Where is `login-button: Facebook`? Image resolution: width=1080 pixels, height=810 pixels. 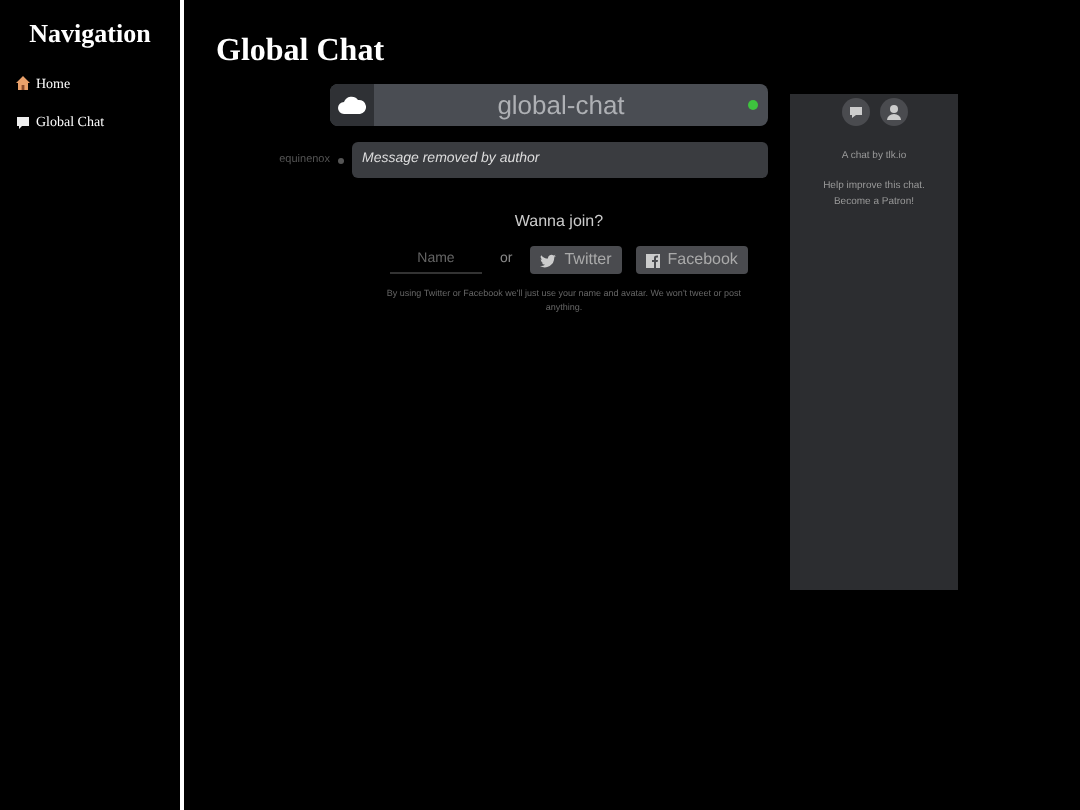
login-button: Facebook is located at coordinates (691, 260).